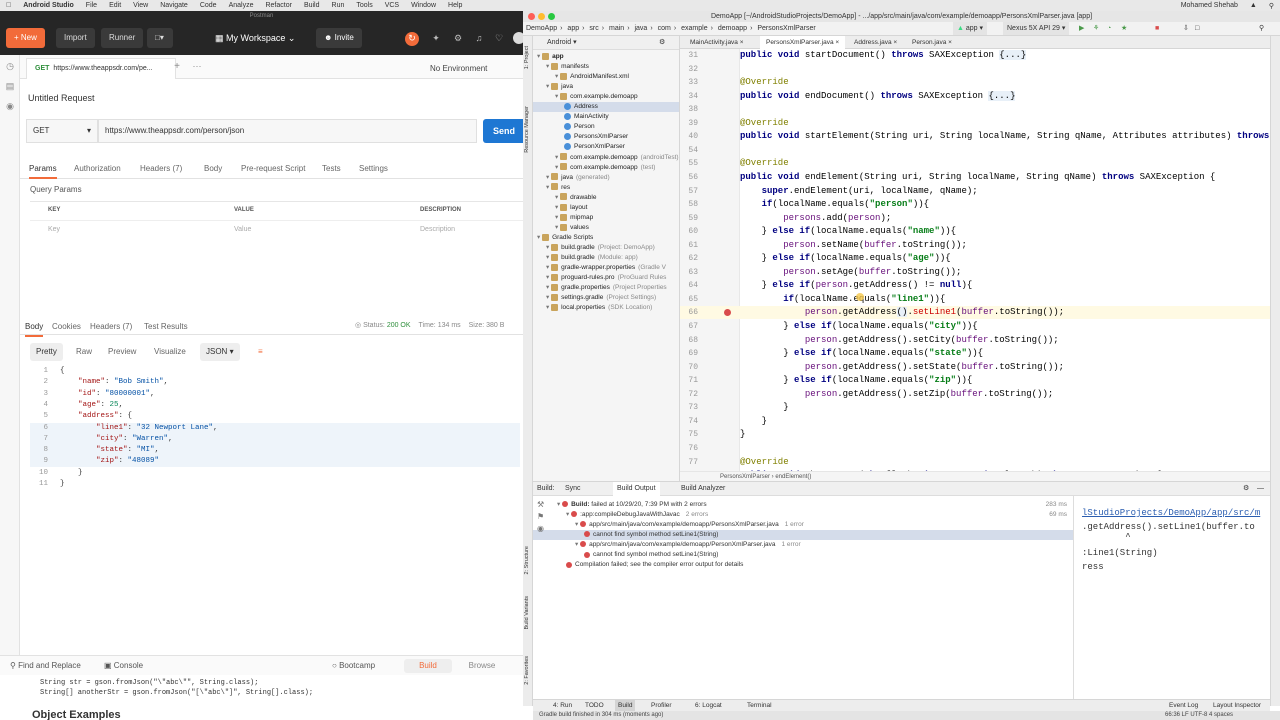 The width and height of the screenshot is (1280, 720). I want to click on app-menu: Android Studio, so click(48, 5).